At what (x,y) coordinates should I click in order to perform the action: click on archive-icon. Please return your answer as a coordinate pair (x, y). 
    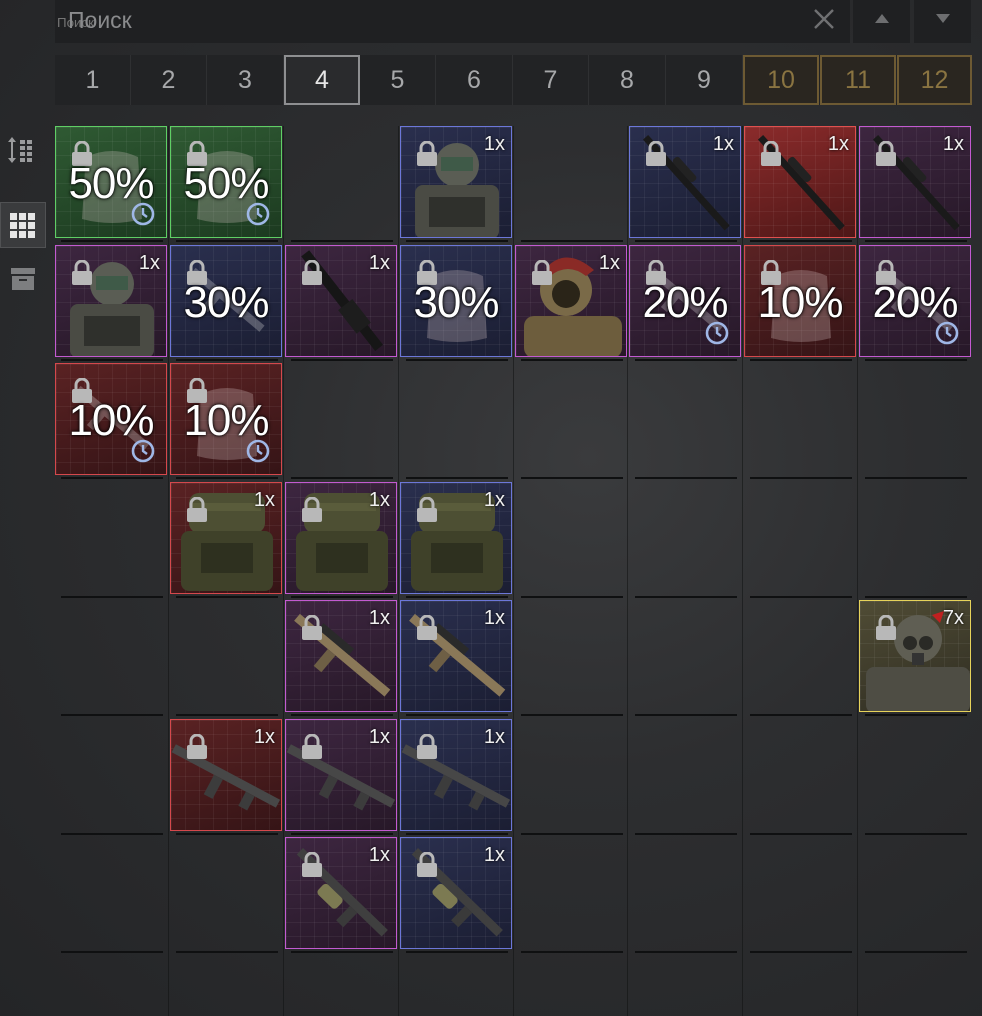
    Looking at the image, I should click on (23, 279).